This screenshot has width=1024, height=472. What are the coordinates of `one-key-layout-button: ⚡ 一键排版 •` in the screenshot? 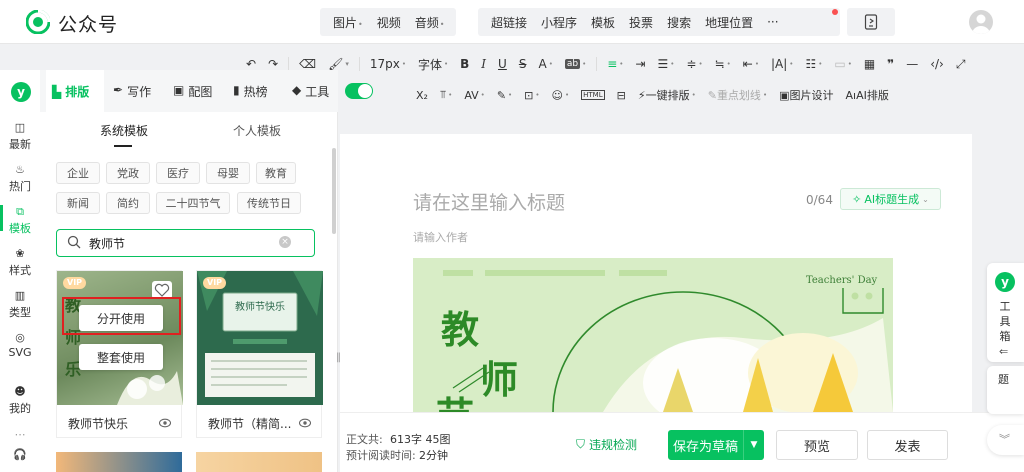 It's located at (667, 95).